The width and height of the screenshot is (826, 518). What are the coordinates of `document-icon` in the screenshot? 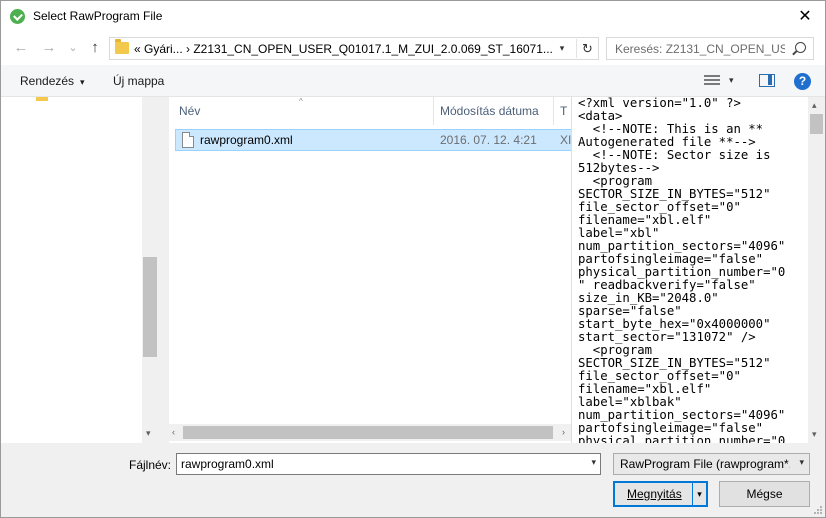 It's located at (188, 140).